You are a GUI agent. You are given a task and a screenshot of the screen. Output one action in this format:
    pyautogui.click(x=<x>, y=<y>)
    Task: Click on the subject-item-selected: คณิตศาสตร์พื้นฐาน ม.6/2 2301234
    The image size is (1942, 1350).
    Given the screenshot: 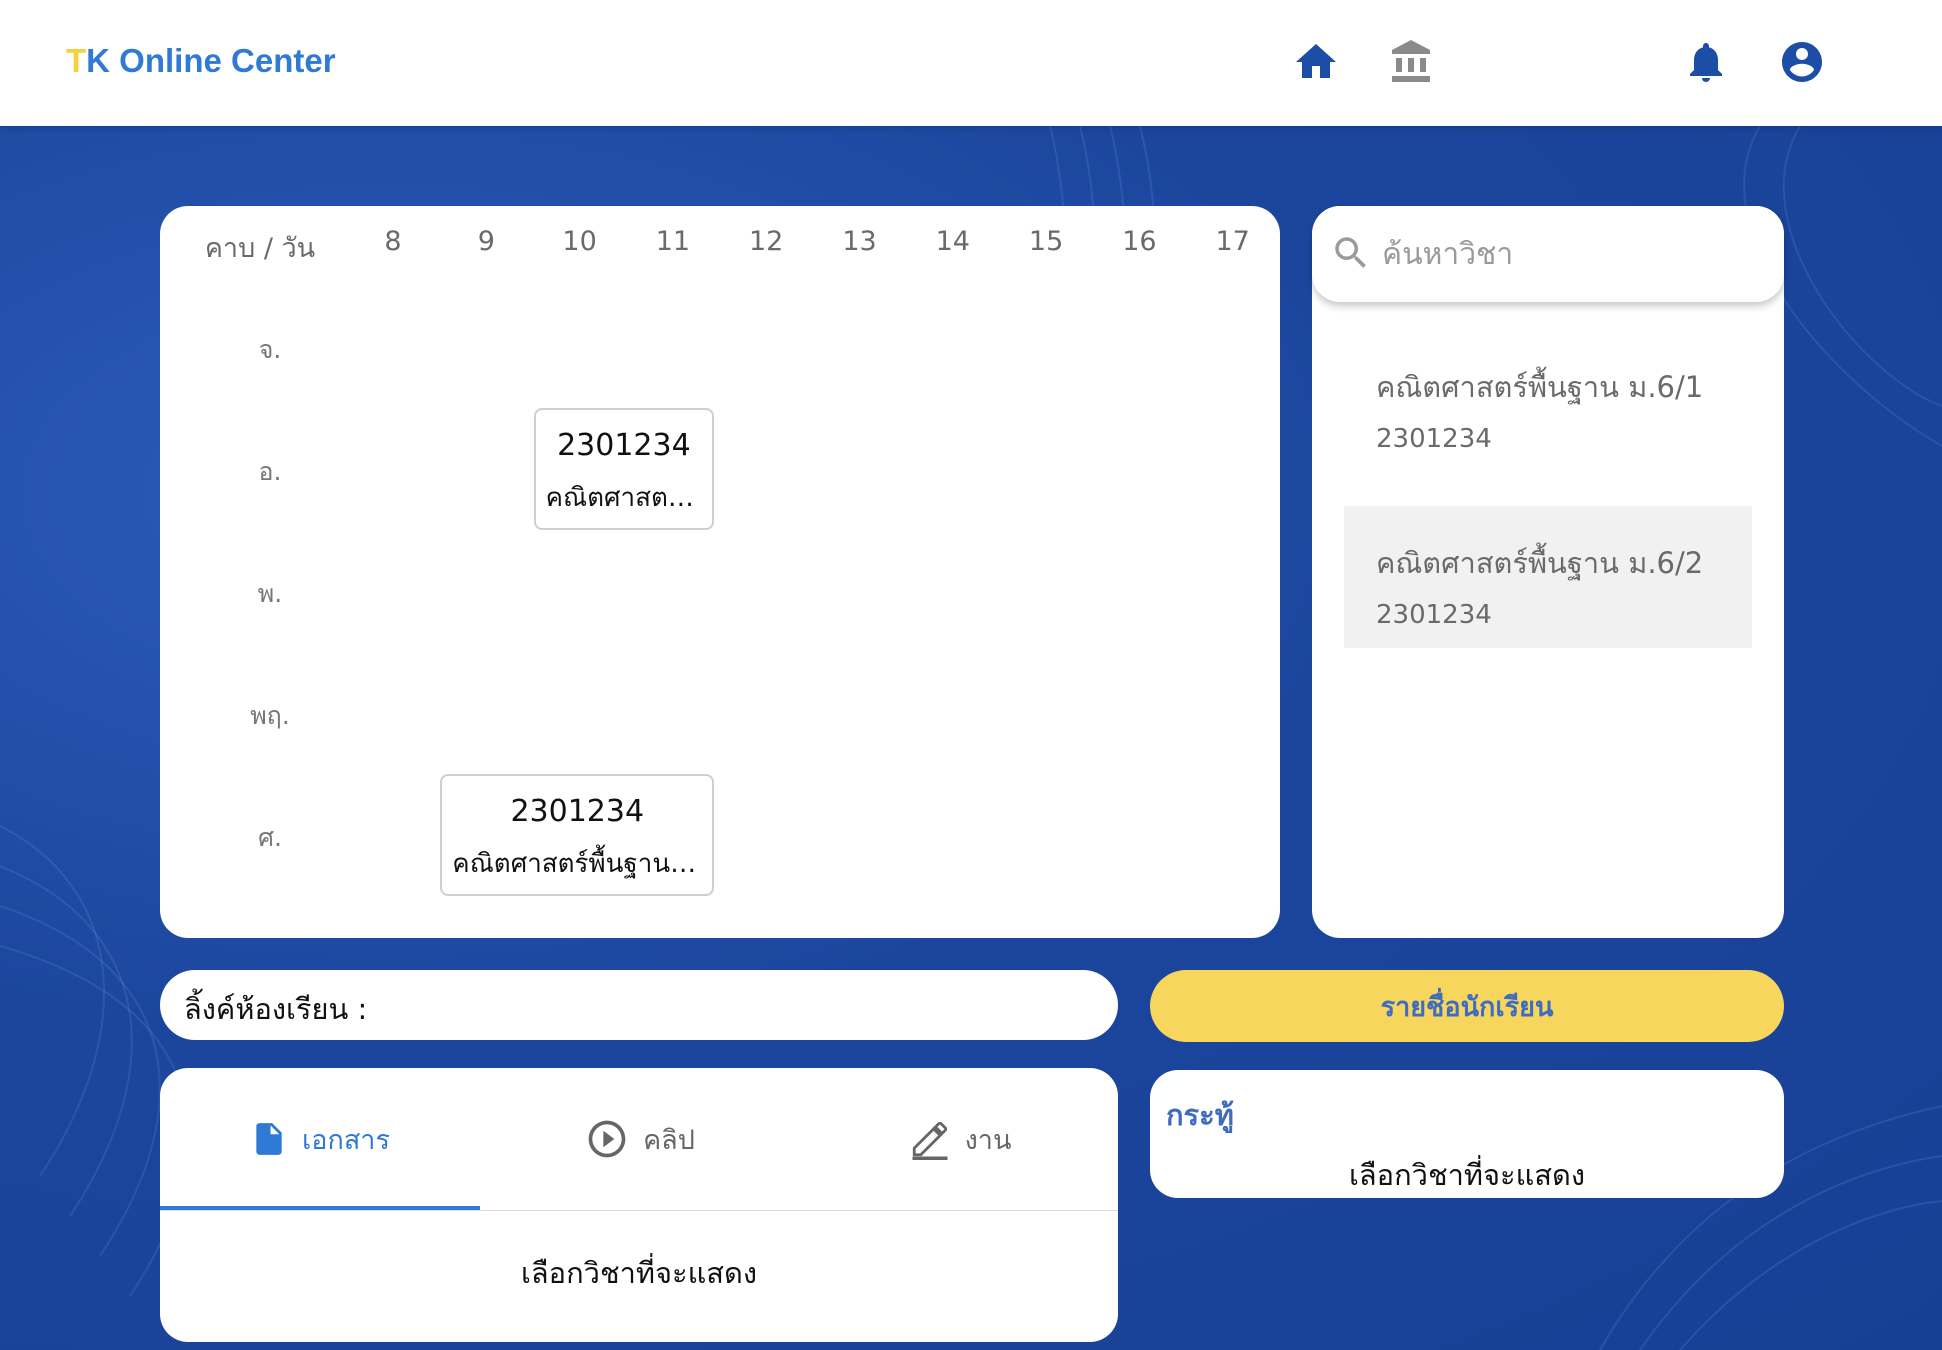 What is the action you would take?
    pyautogui.click(x=1548, y=577)
    